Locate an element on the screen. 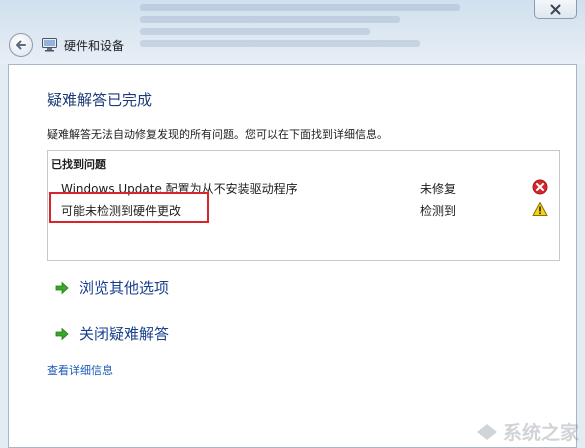  close-icon is located at coordinates (555, 9).